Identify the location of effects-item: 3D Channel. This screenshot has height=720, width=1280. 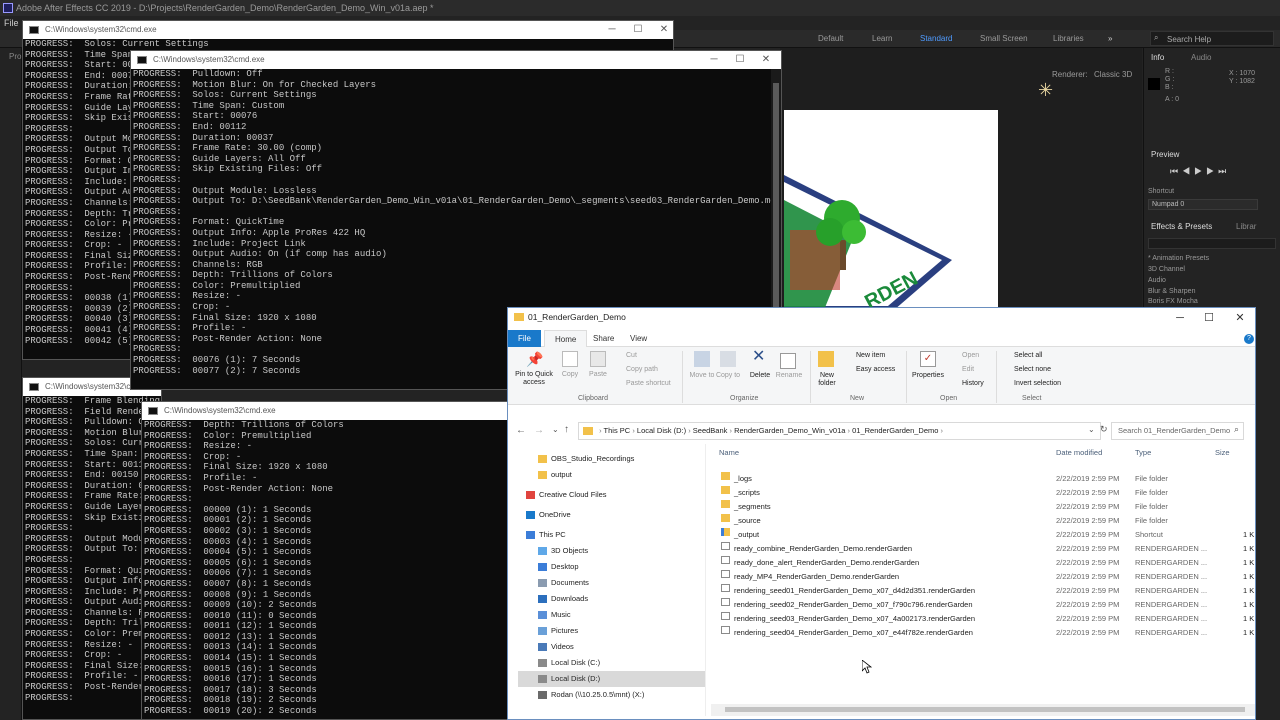
(1166, 269).